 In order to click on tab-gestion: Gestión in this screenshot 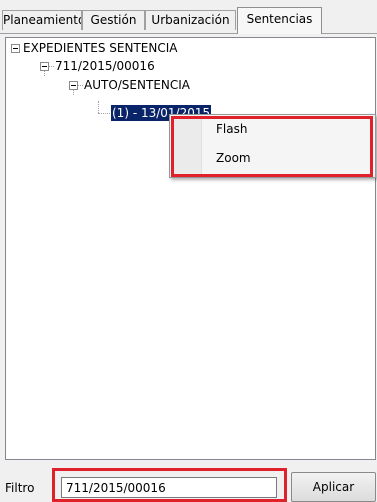, I will do `click(113, 20)`.